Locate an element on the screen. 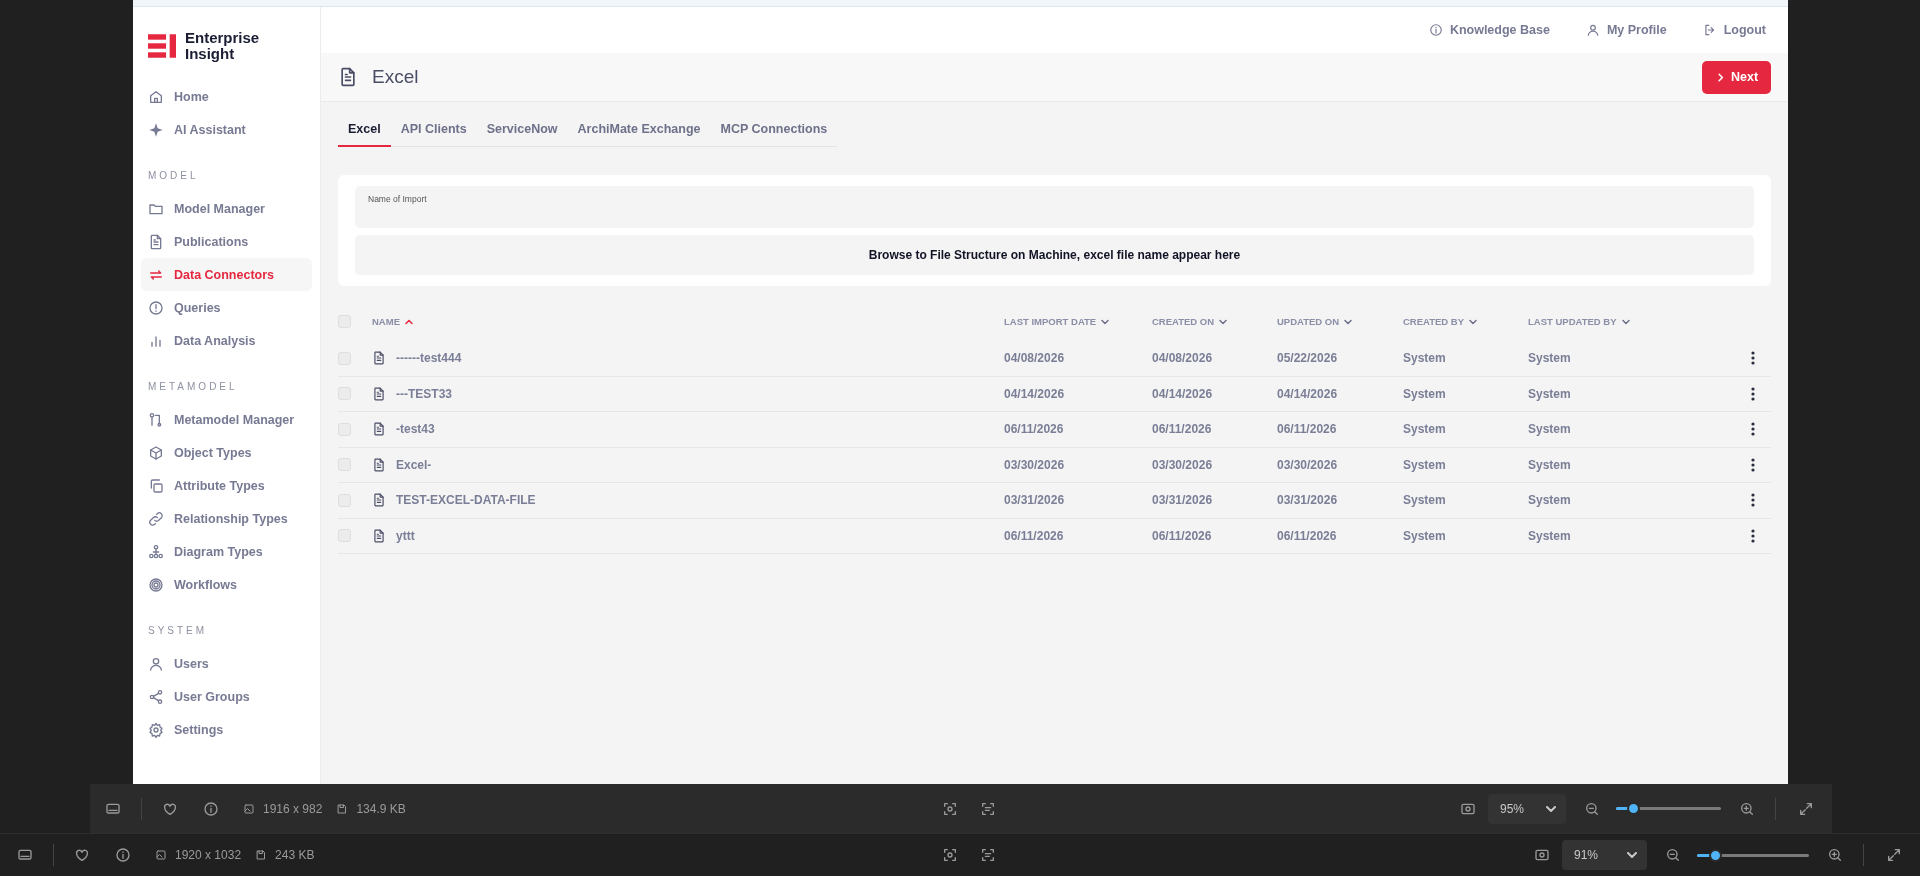 The height and width of the screenshot is (876, 1920). share-icon is located at coordinates (156, 696).